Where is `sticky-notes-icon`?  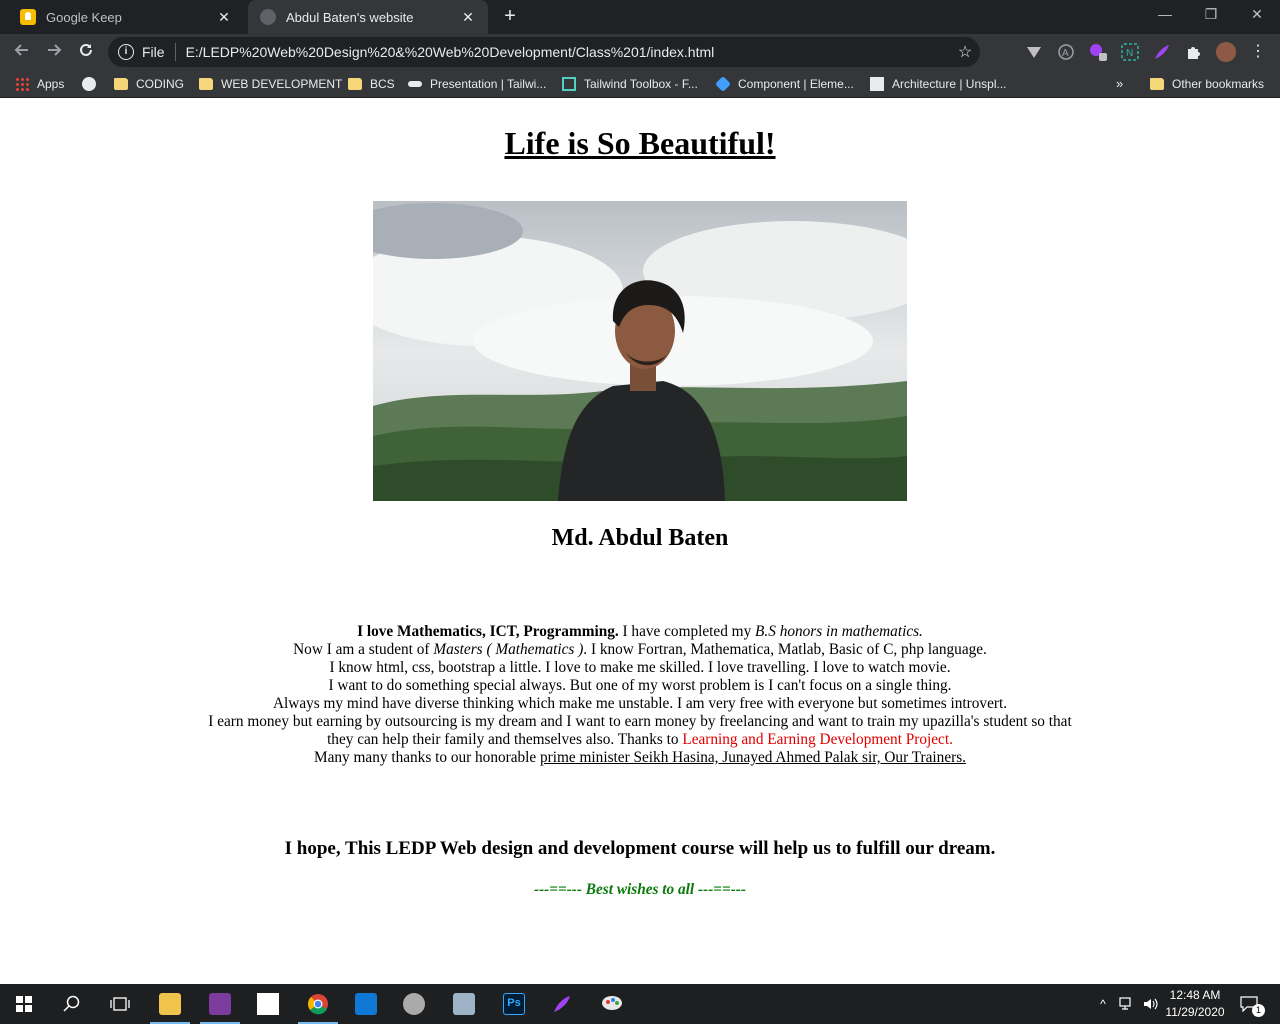
sticky-notes-icon is located at coordinates (268, 1004).